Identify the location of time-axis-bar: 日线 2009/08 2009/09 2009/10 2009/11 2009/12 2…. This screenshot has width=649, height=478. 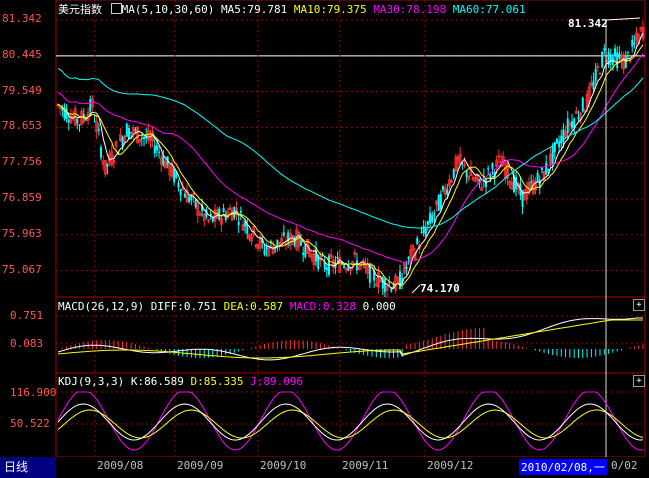
(324, 467).